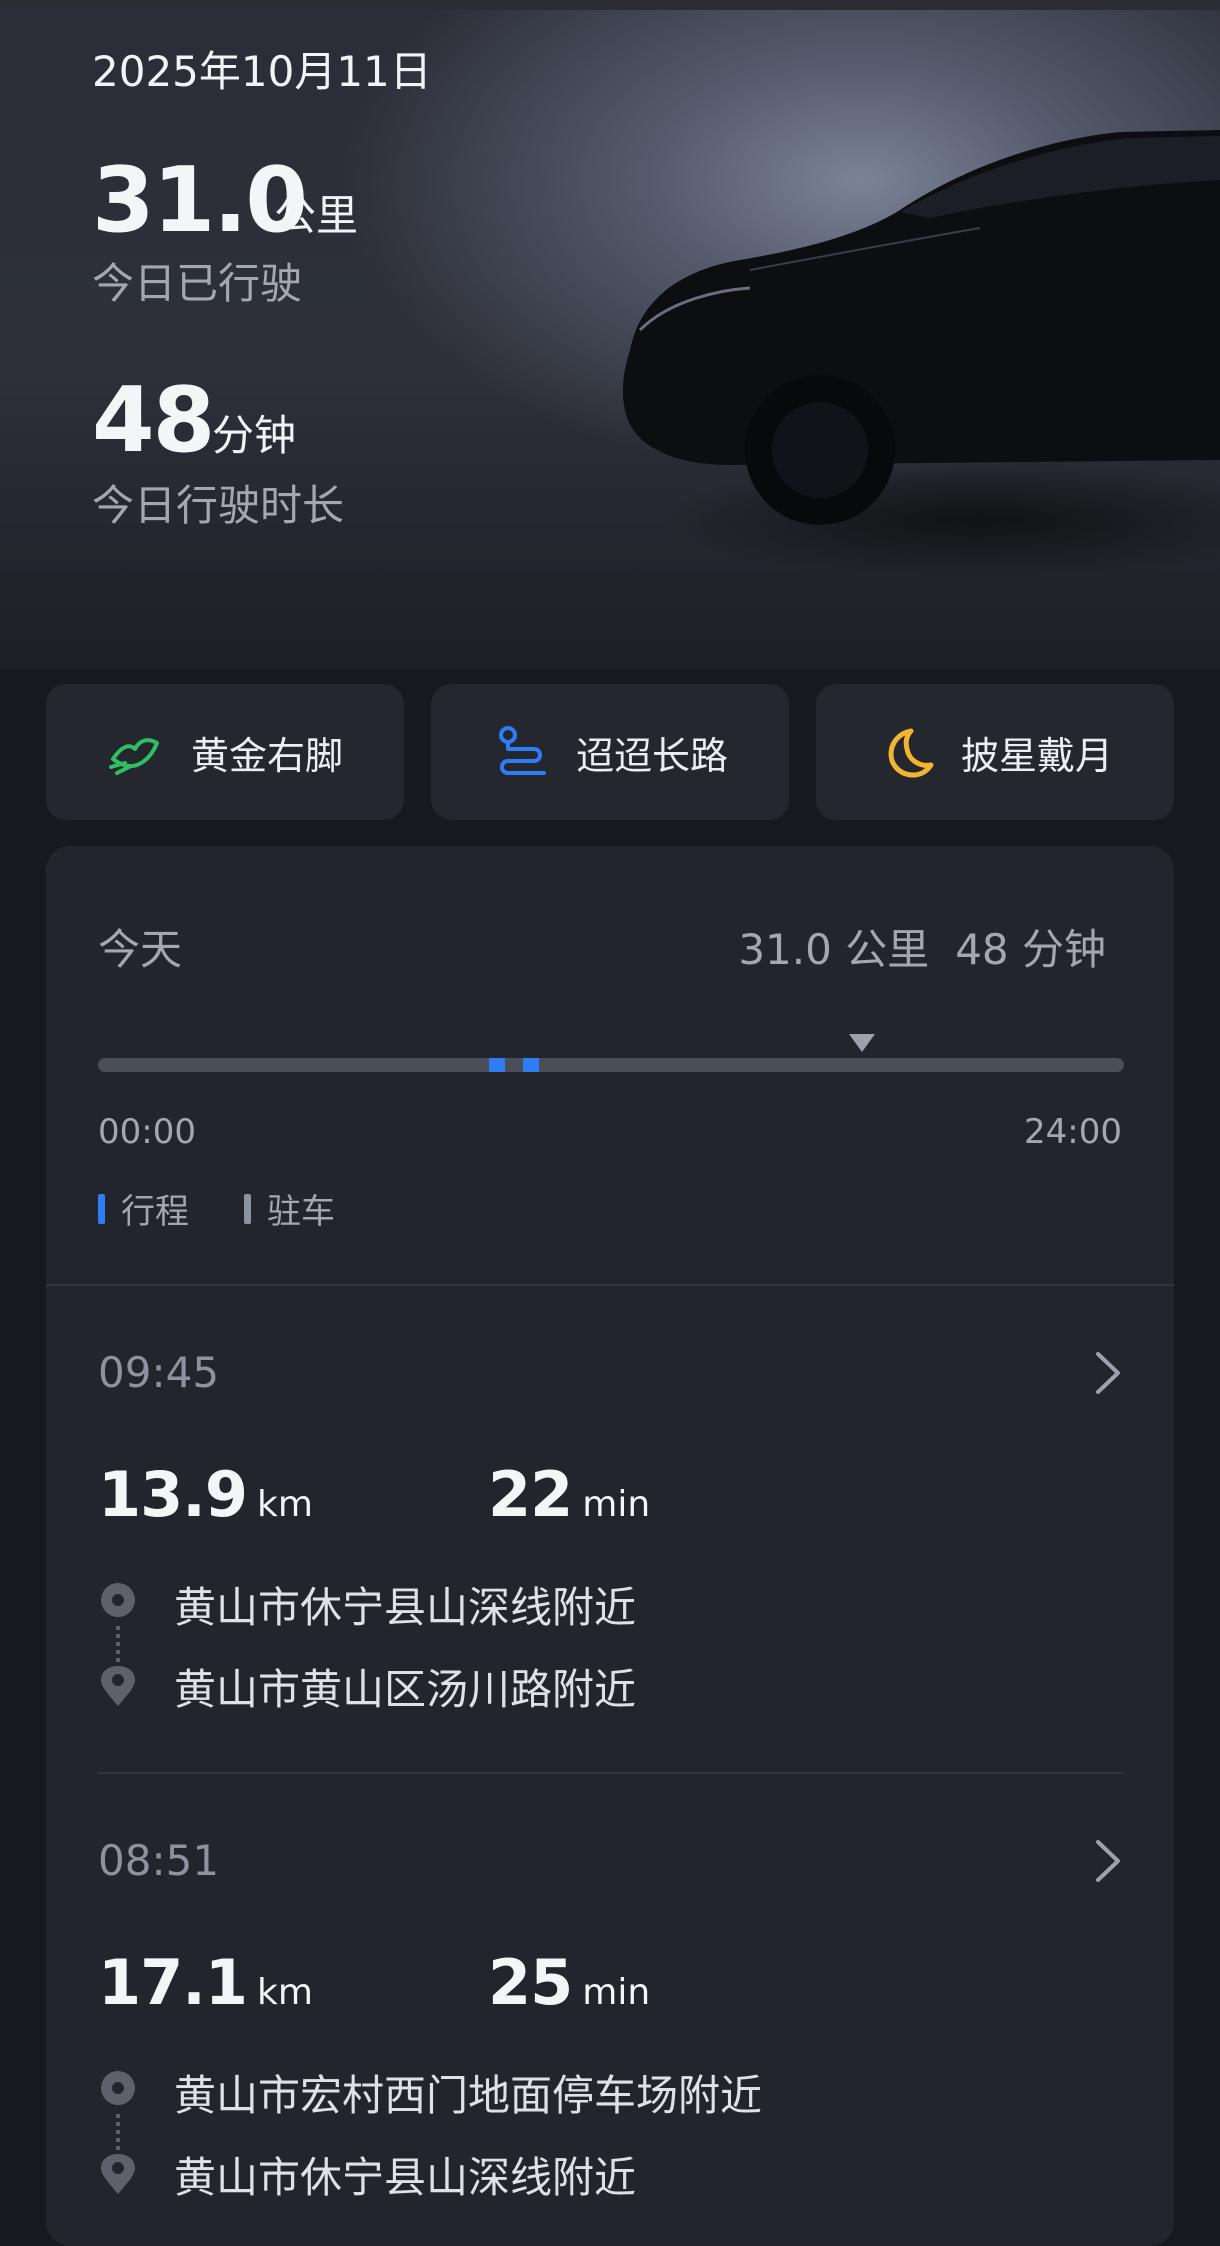 The image size is (1220, 2246). I want to click on legend-parking-label: 驻车, so click(301, 1212).